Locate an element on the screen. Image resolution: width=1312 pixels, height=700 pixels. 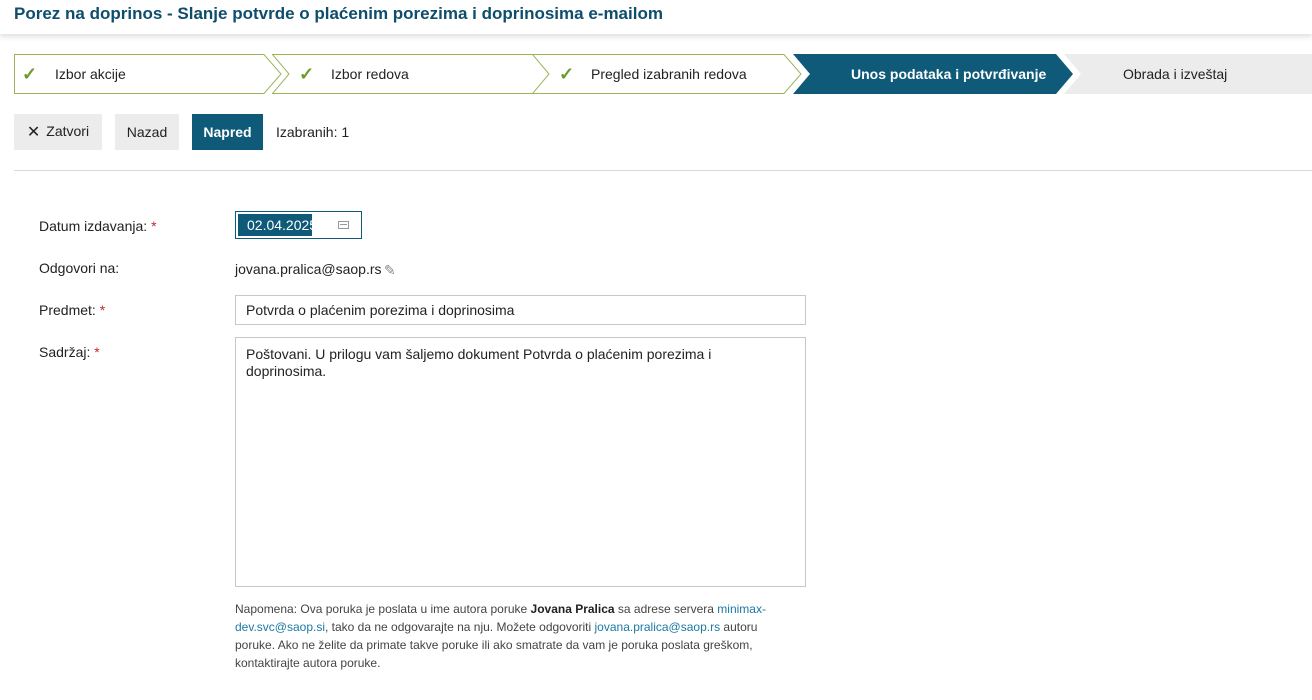
close-icon: ✕ is located at coordinates (33, 132).